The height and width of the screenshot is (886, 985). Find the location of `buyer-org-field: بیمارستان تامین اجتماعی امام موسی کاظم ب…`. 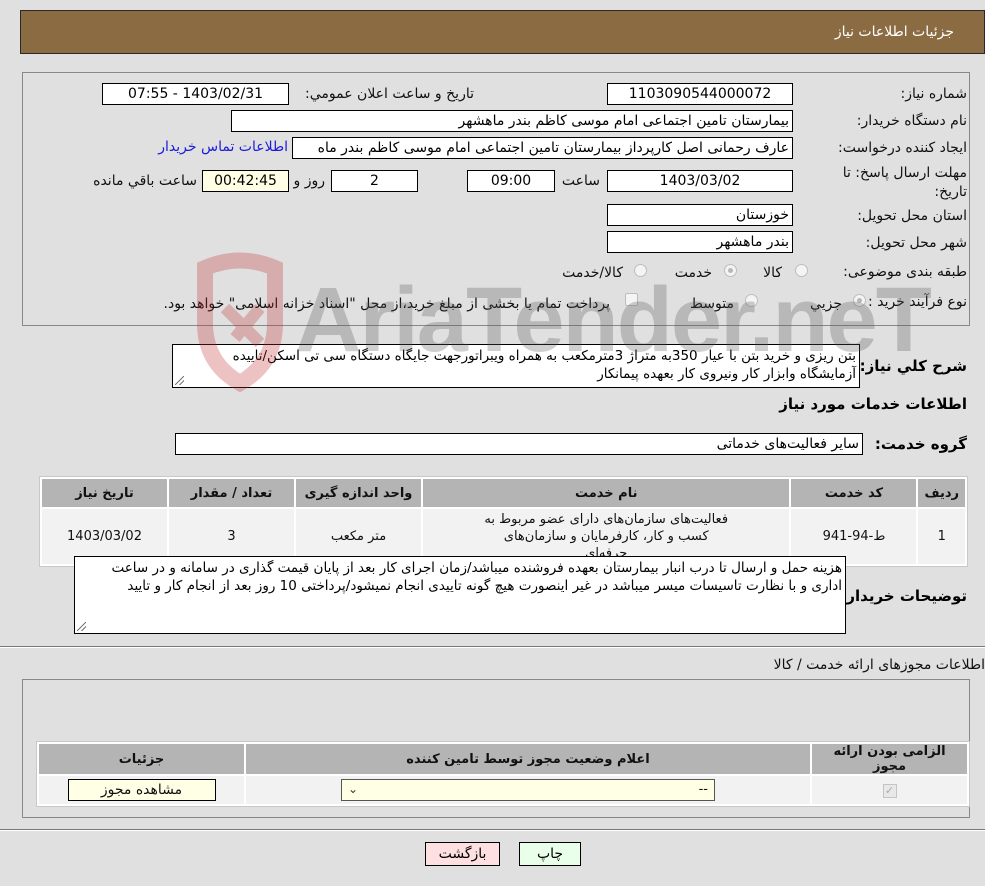

buyer-org-field: بیمارستان تامین اجتماعی امام موسی کاظم ب… is located at coordinates (512, 121).